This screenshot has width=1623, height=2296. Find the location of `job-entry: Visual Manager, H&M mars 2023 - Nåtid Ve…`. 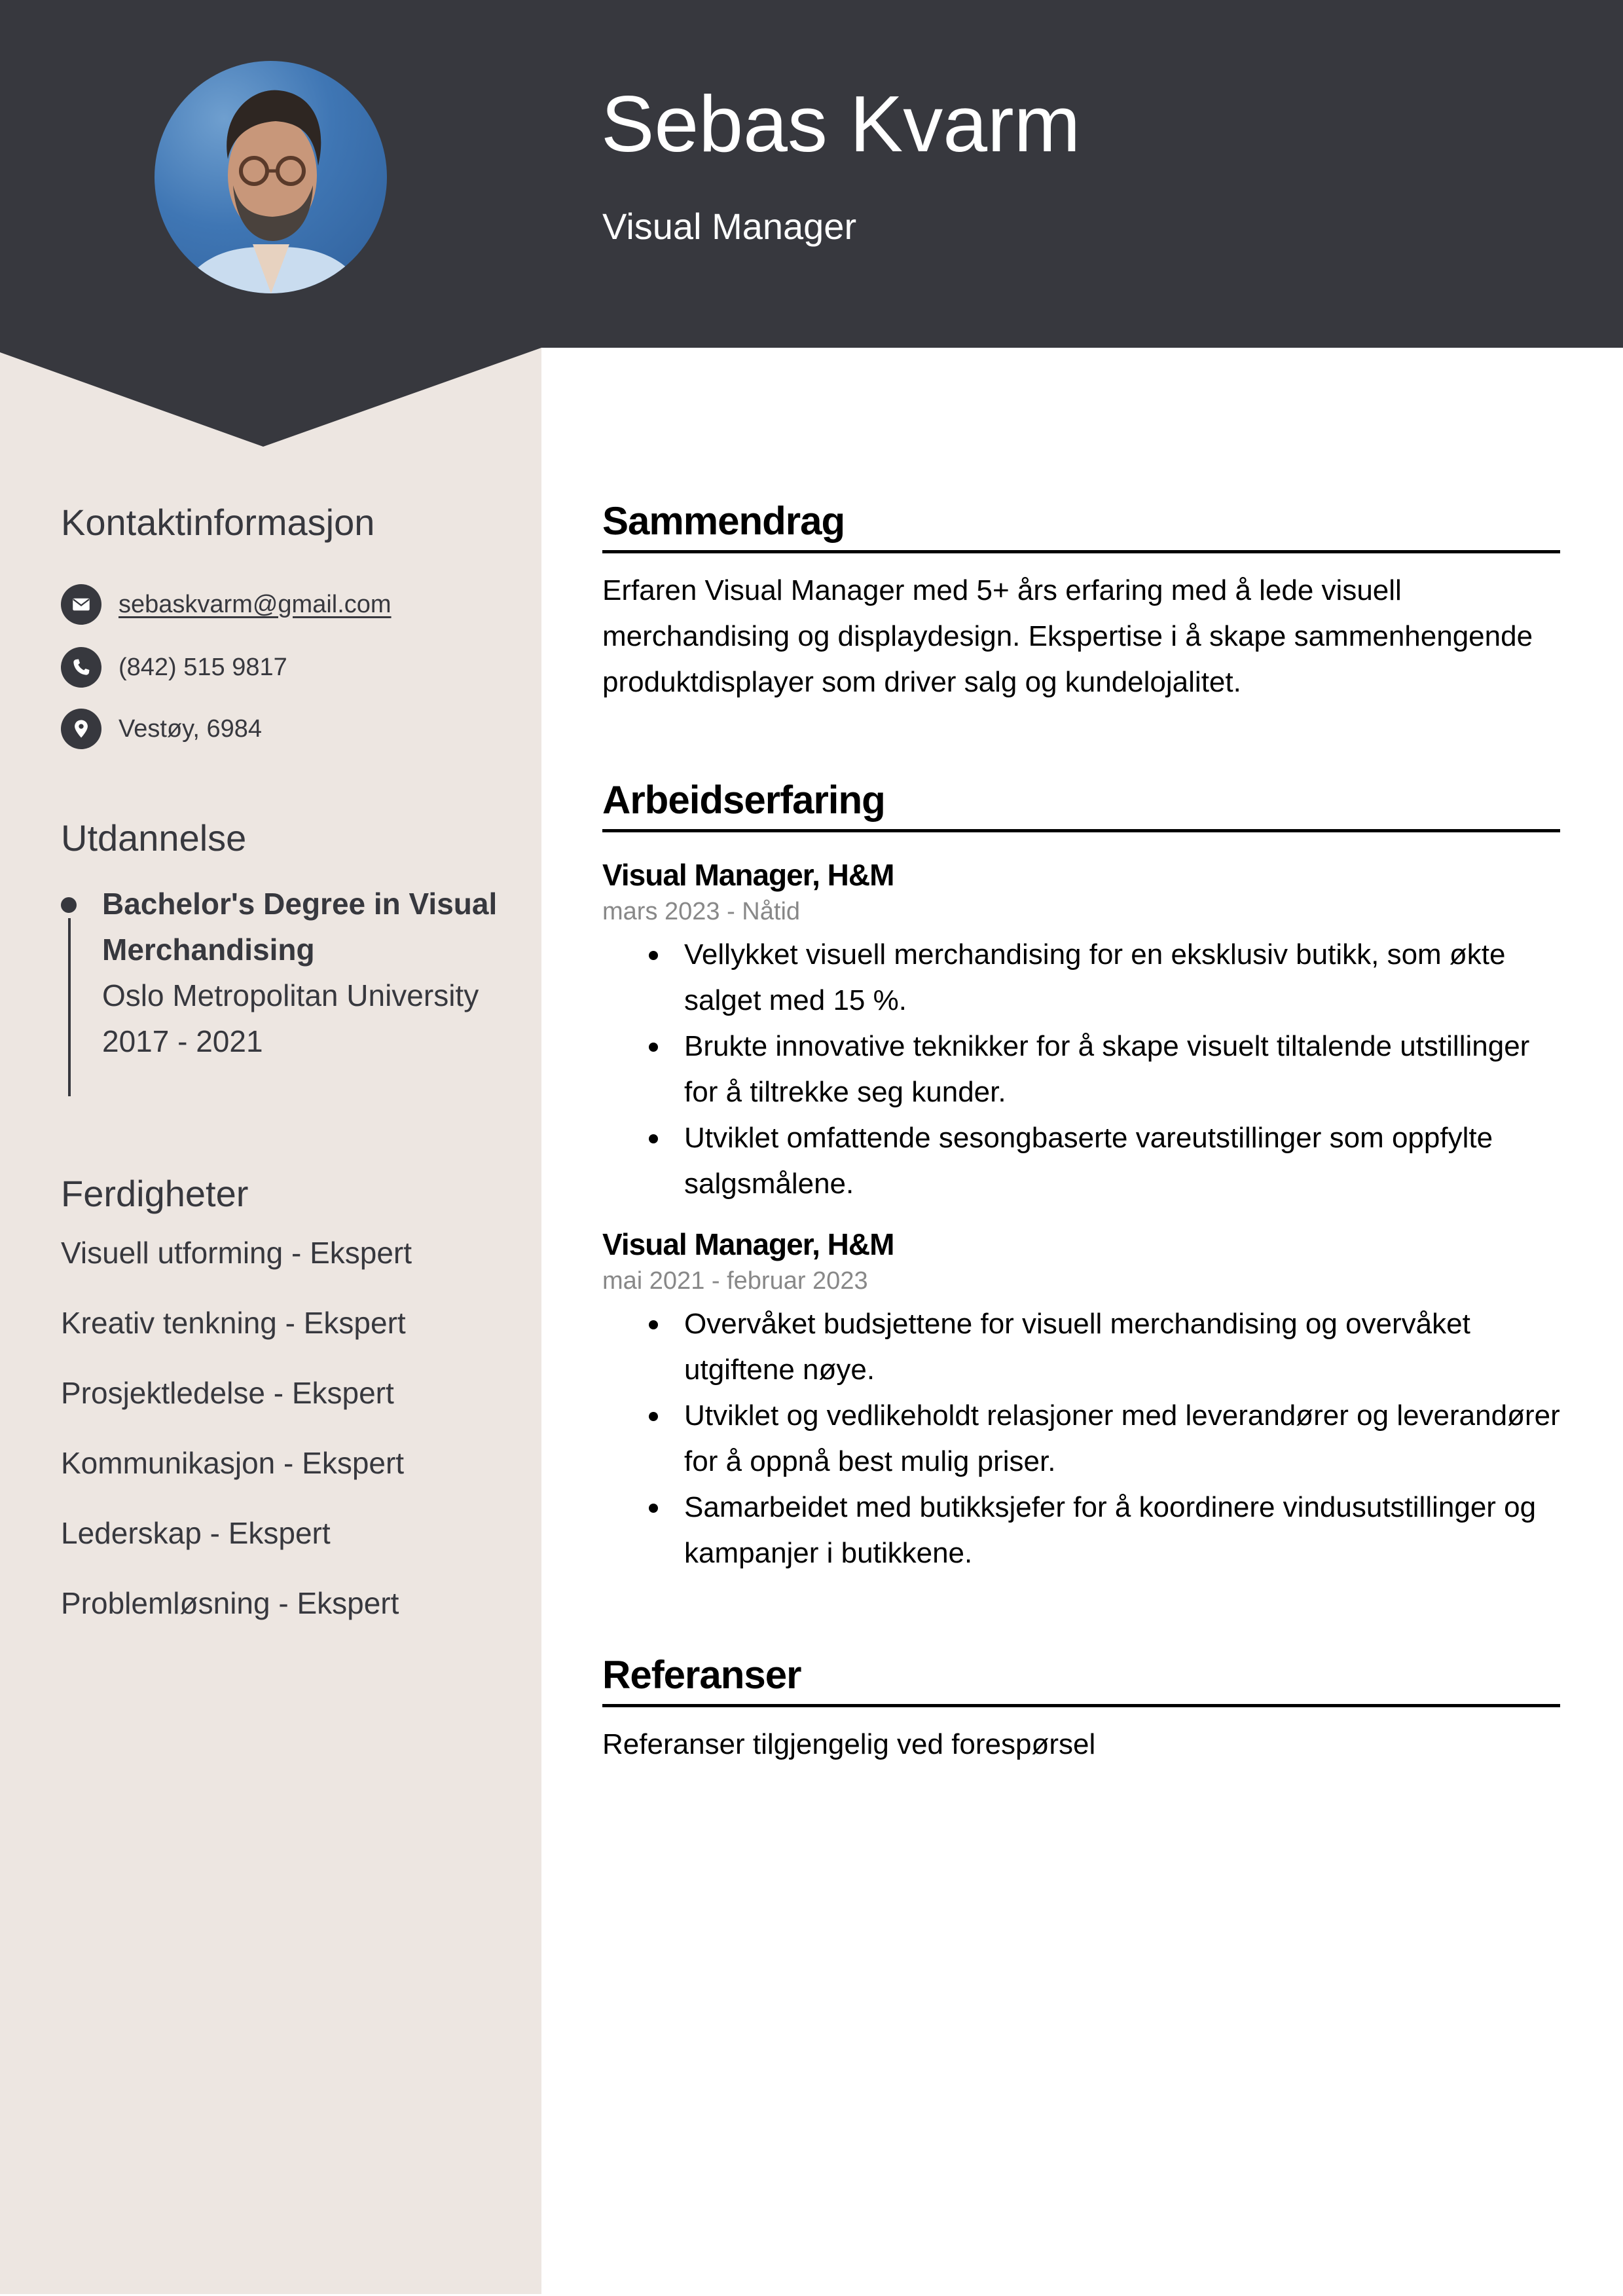

job-entry: Visual Manager, H&M mars 2023 - Nåtid Ve… is located at coordinates (1081, 1033).